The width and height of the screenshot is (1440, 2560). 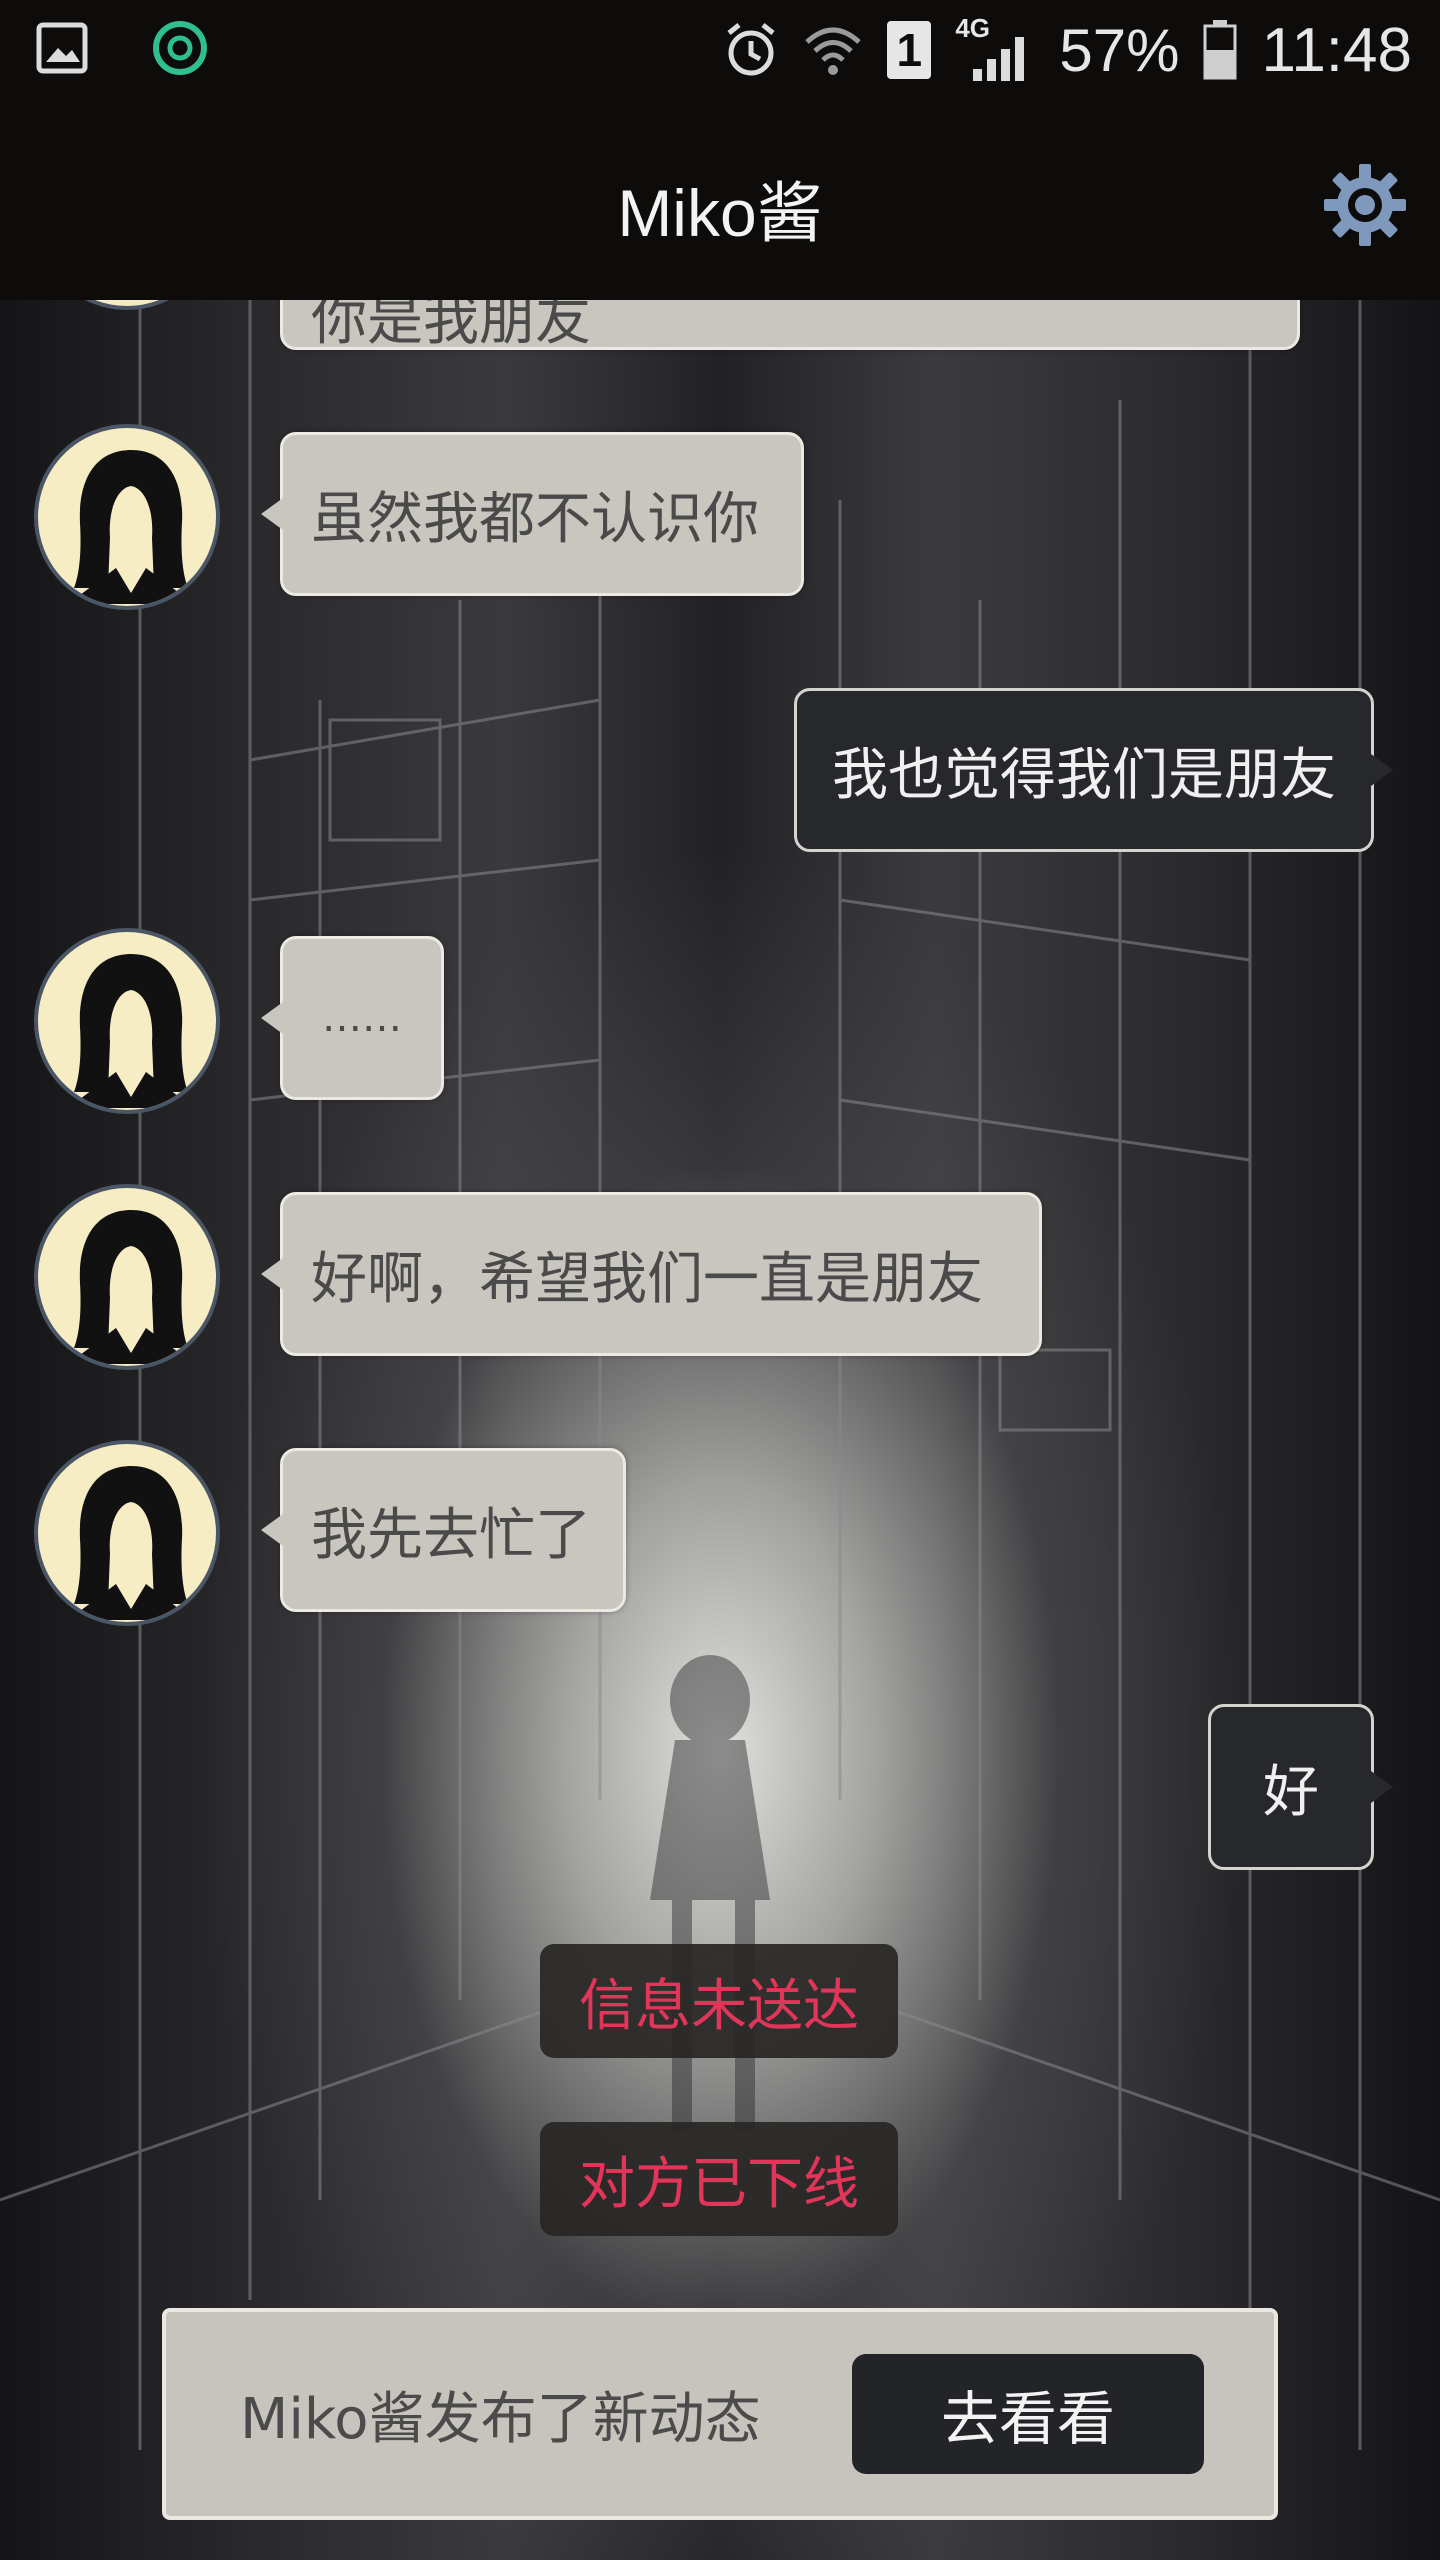 What do you see at coordinates (751, 49) in the screenshot?
I see `alarm-icon` at bounding box center [751, 49].